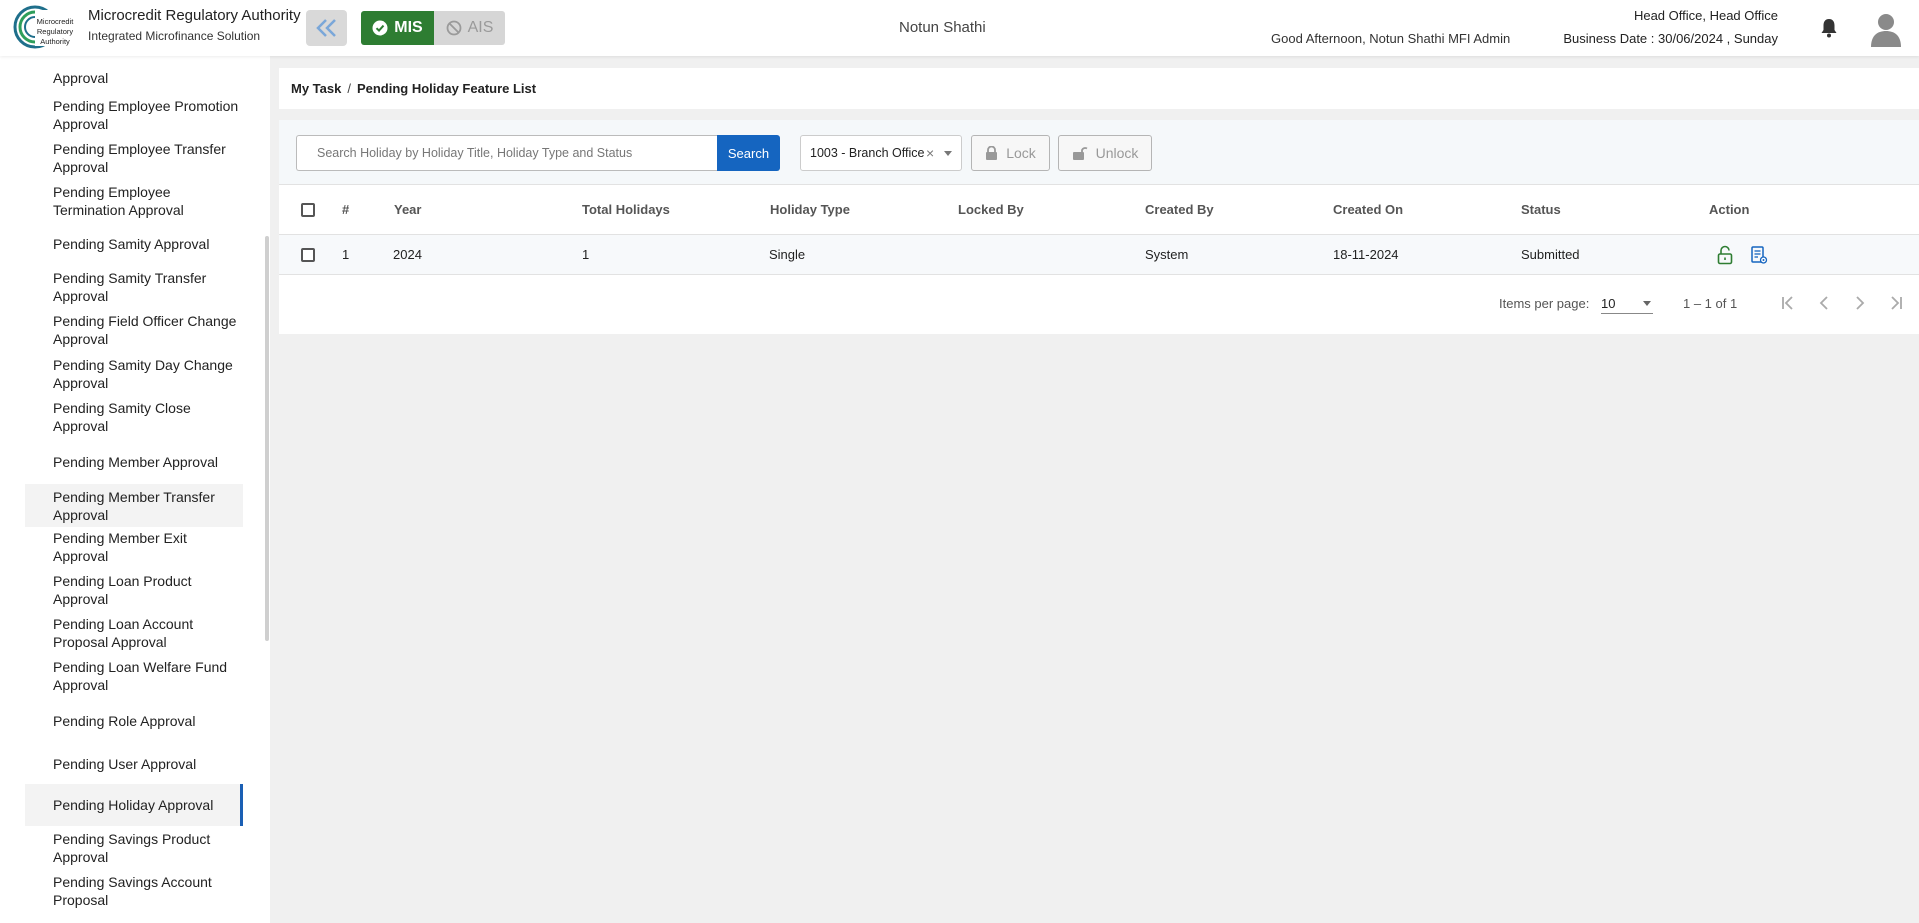 The image size is (1919, 923). I want to click on office-name: Head Office, Head Office, so click(1705, 15).